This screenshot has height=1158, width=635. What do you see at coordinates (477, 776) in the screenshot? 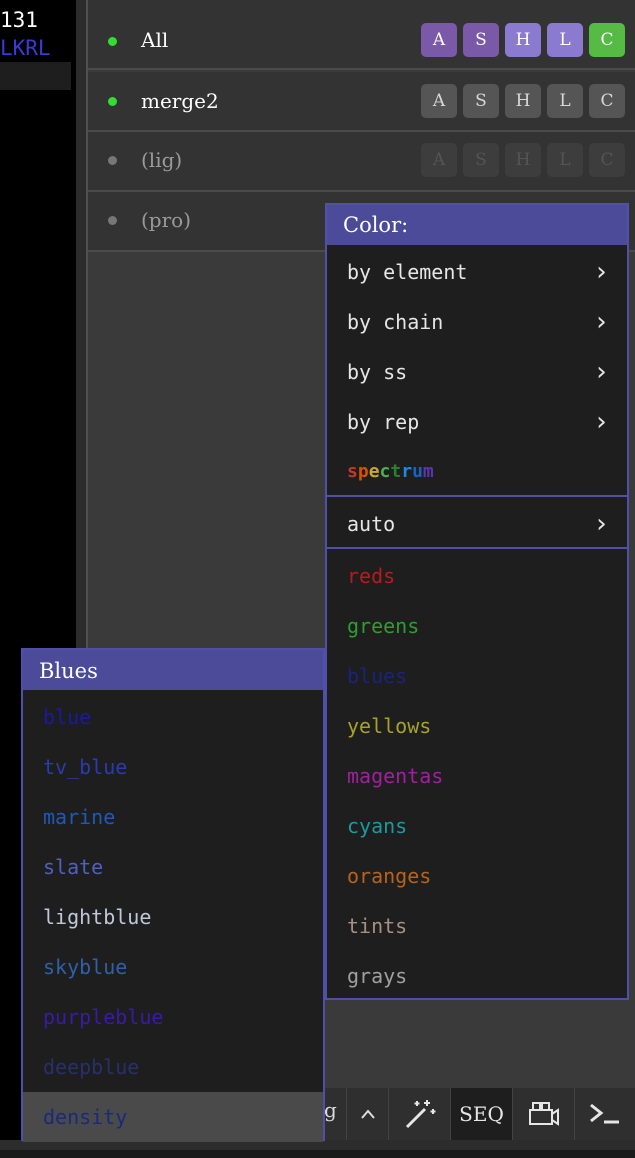
I see `menu-item-magentas: magentas` at bounding box center [477, 776].